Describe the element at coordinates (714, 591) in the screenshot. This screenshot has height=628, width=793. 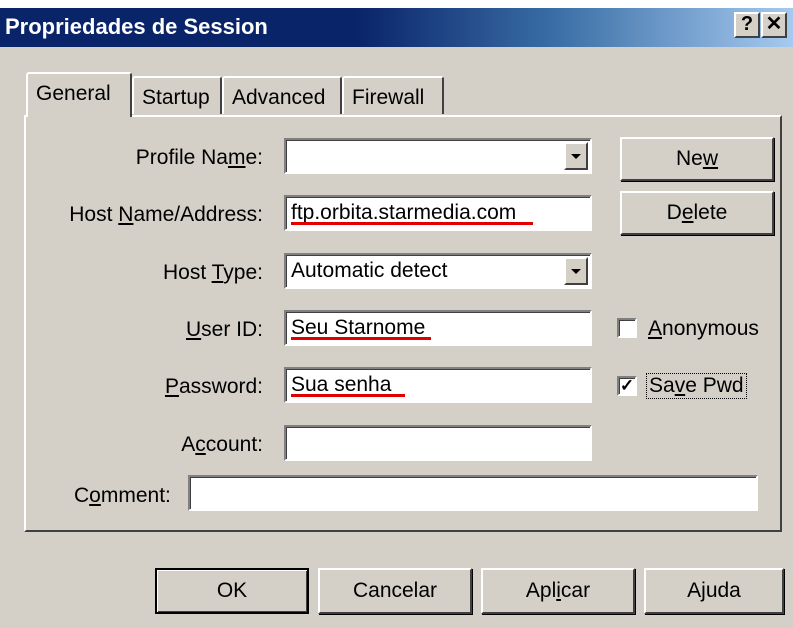
I see `help-footer-button: Ajuda` at that location.